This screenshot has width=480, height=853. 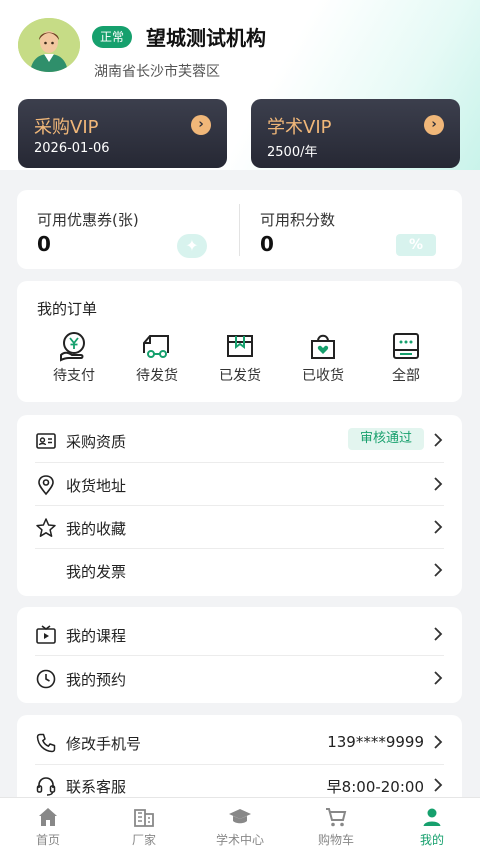 What do you see at coordinates (46, 786) in the screenshot?
I see `headset-icon` at bounding box center [46, 786].